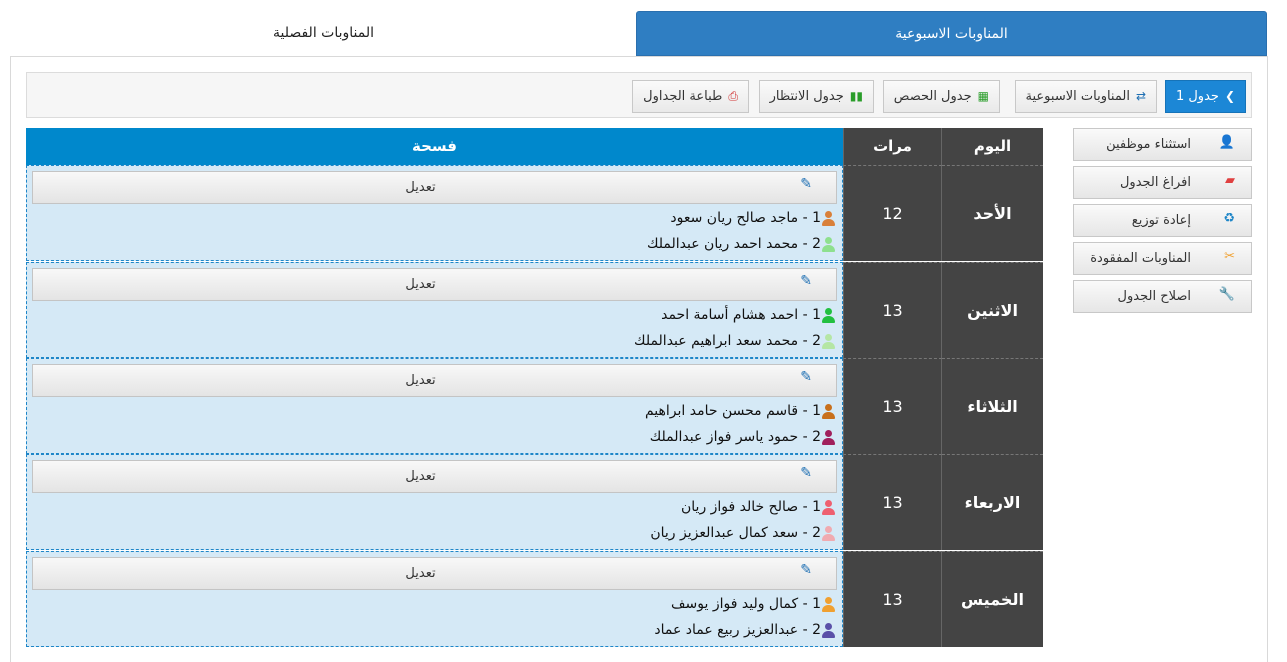 The width and height of the screenshot is (1287, 662). I want to click on staff-member: 2 - سعد كمال عبدالعزيز ريان, so click(743, 533).